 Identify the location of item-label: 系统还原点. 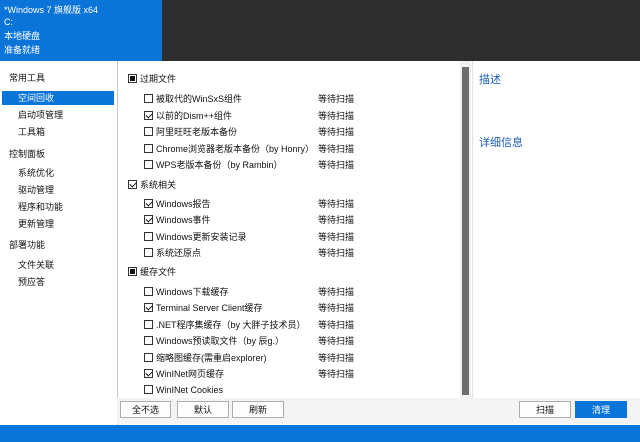
(179, 253).